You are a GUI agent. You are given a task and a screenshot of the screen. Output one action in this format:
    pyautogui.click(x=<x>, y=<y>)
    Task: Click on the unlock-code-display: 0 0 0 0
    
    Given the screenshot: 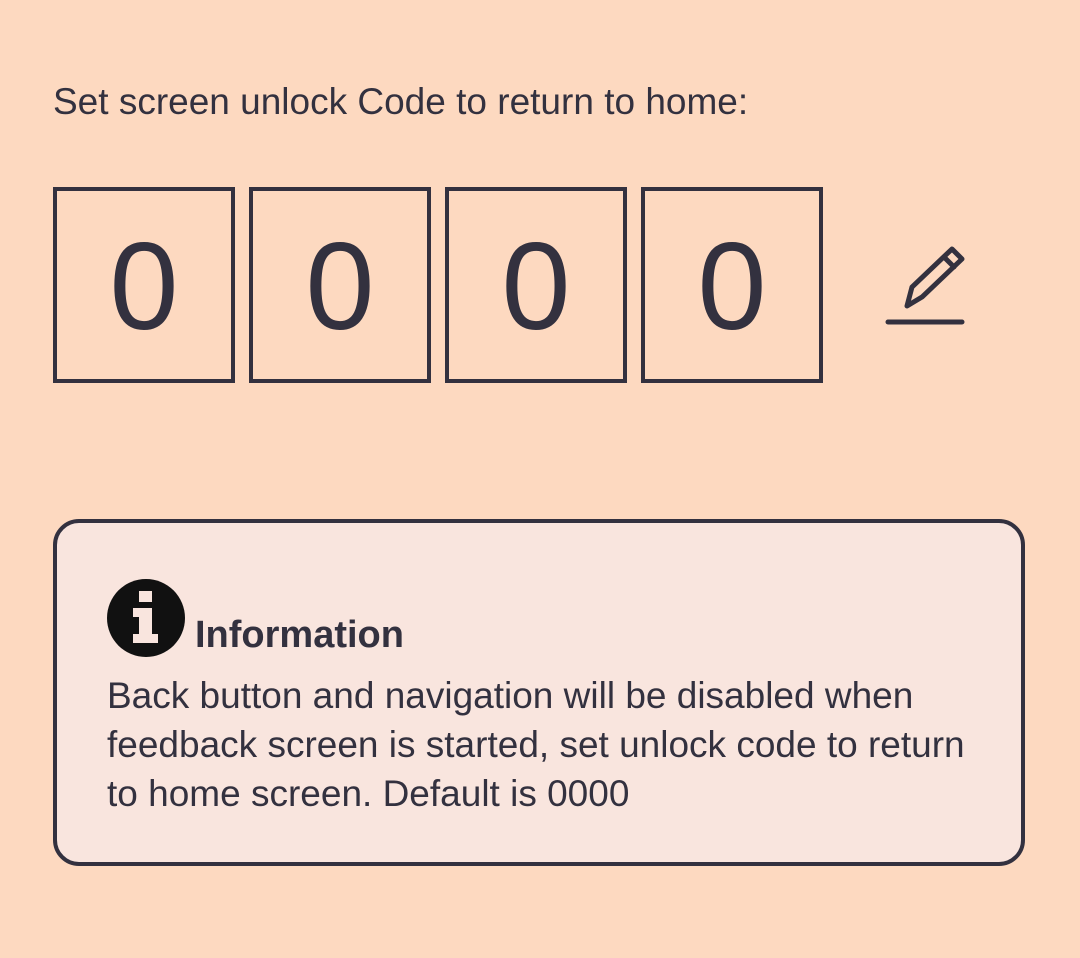 What is the action you would take?
    pyautogui.click(x=438, y=285)
    